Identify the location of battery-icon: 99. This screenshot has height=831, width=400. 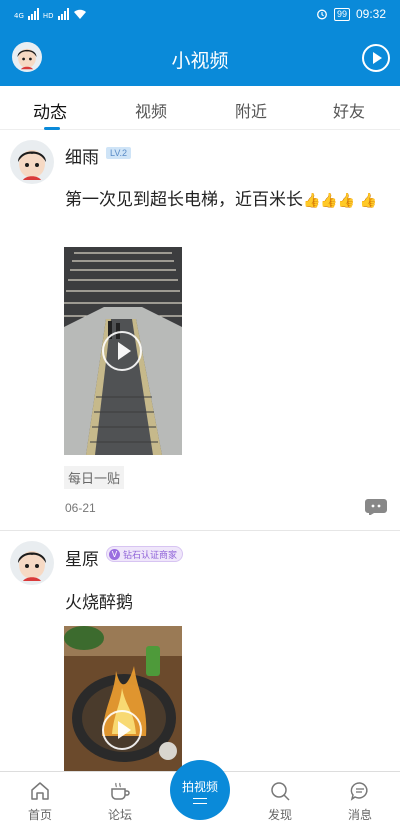
(341, 14).